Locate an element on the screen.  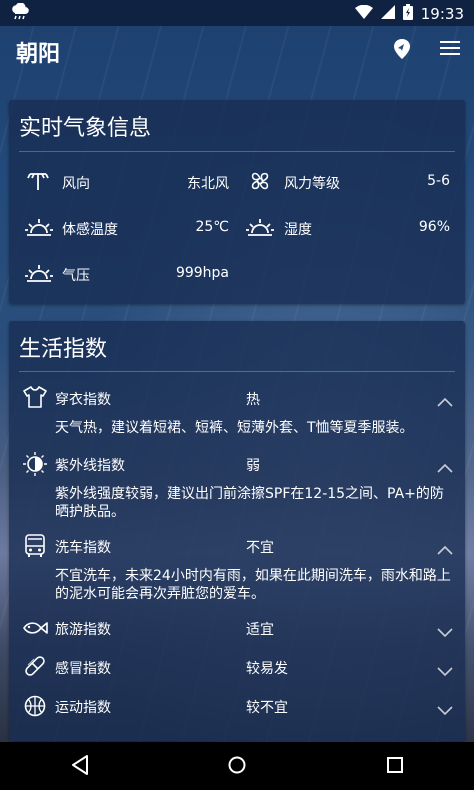
index-label: 旅游指数 is located at coordinates (83, 630).